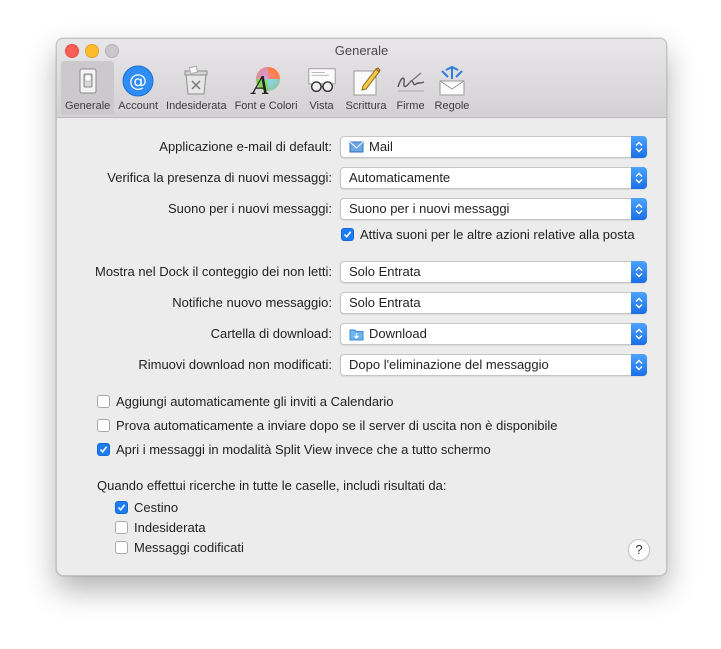 The width and height of the screenshot is (721, 649). I want to click on signature-icon, so click(411, 81).